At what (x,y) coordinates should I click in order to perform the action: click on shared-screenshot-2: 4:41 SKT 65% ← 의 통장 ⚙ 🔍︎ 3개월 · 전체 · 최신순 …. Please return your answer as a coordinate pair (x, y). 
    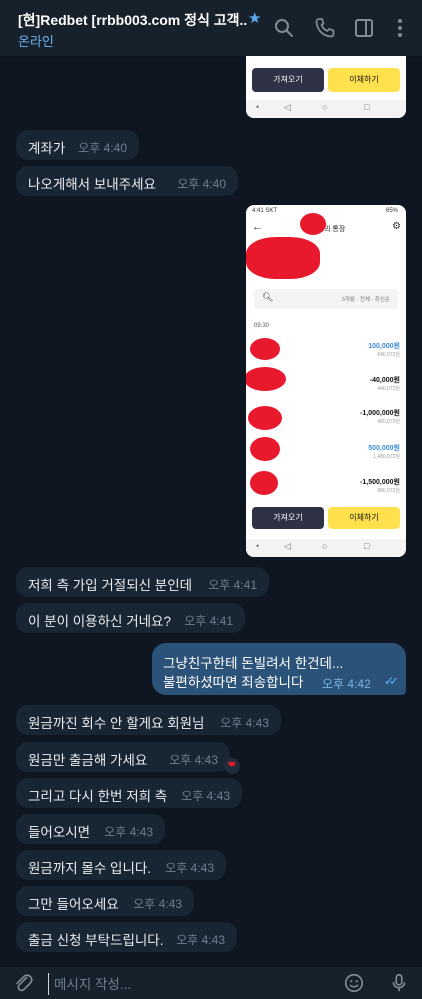
    Looking at the image, I should click on (326, 381).